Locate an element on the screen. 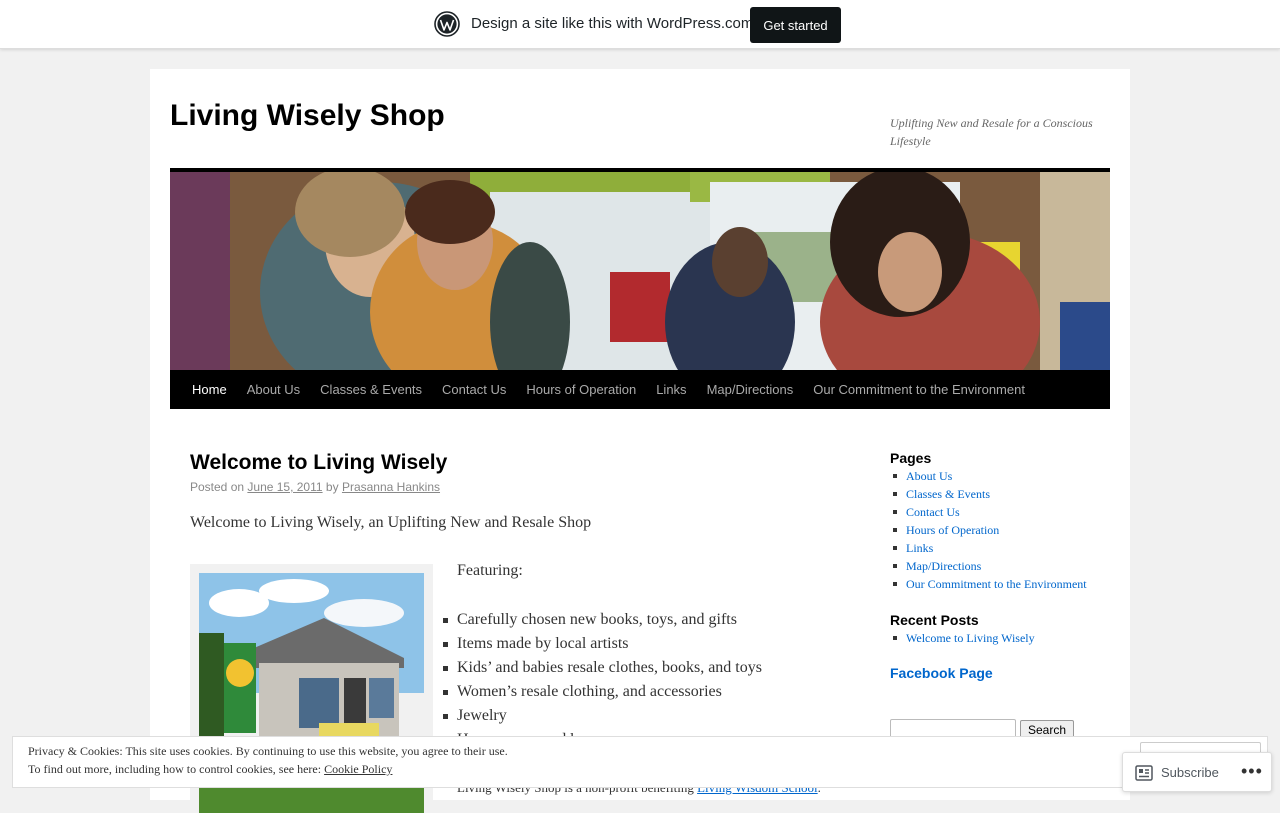 Image resolution: width=1280 pixels, height=813 pixels. site-title: Living Wisely Shop is located at coordinates (307, 116).